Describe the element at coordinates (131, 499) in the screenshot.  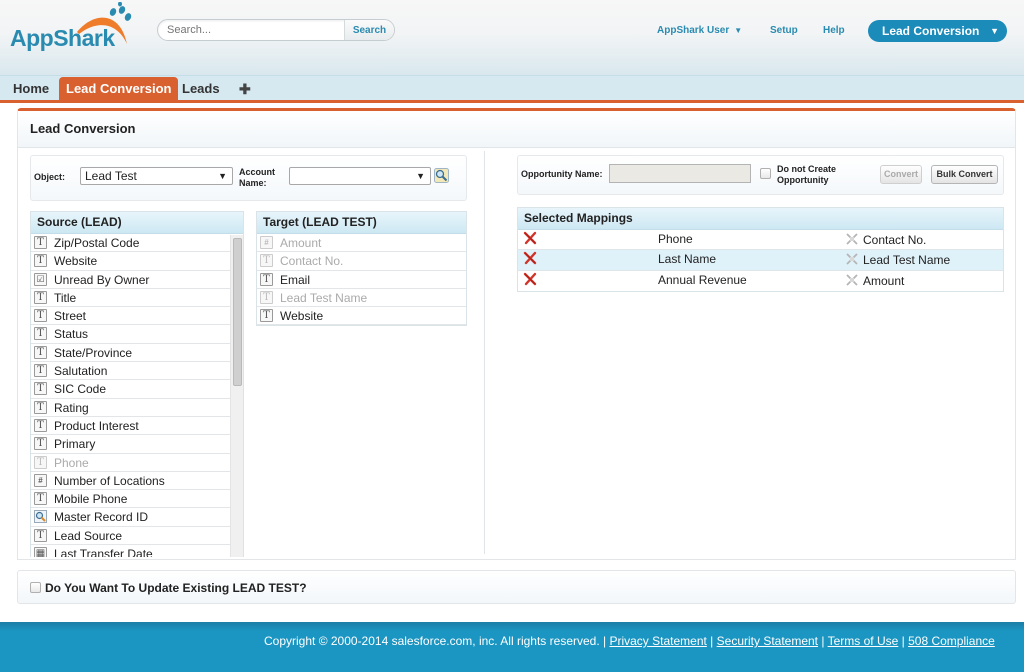
I see `source-field-item: T Mobile Phone` at that location.